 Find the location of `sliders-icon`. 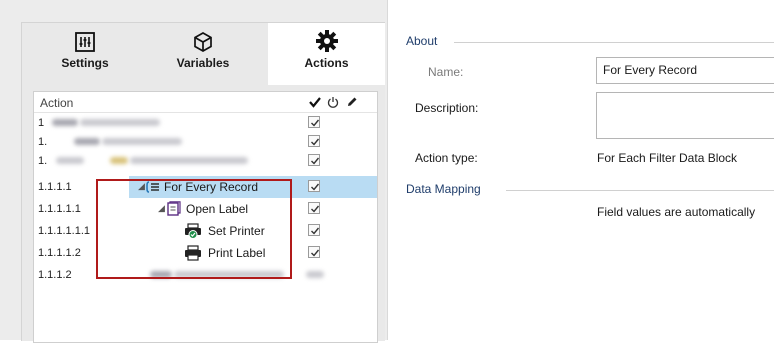

sliders-icon is located at coordinates (85, 38).